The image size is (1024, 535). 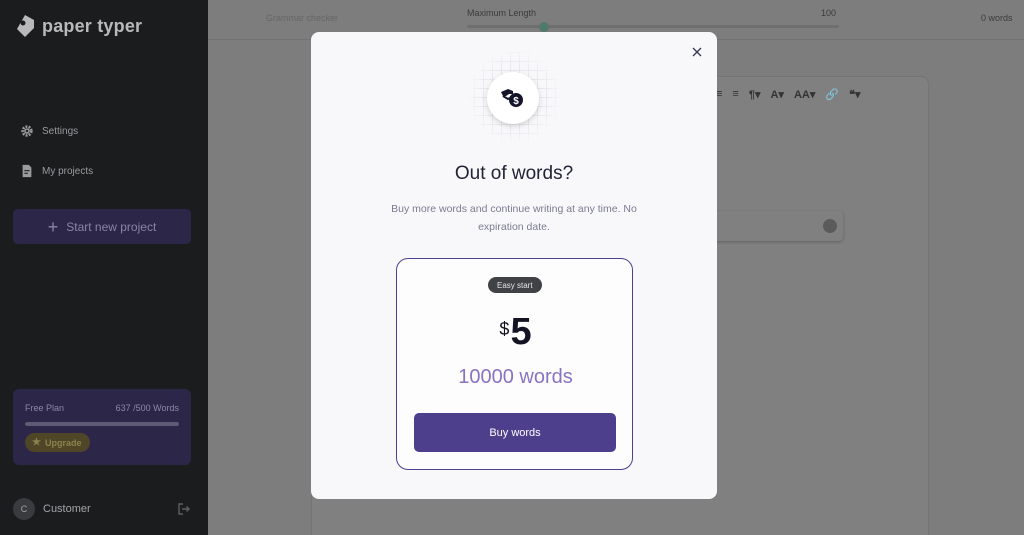 I want to click on upgrade-button: ★ Upgrade, so click(x=58, y=442).